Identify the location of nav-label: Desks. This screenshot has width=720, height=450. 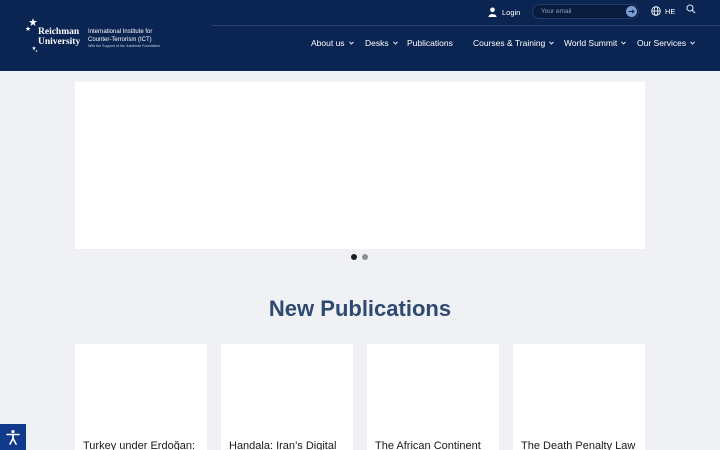
(377, 43).